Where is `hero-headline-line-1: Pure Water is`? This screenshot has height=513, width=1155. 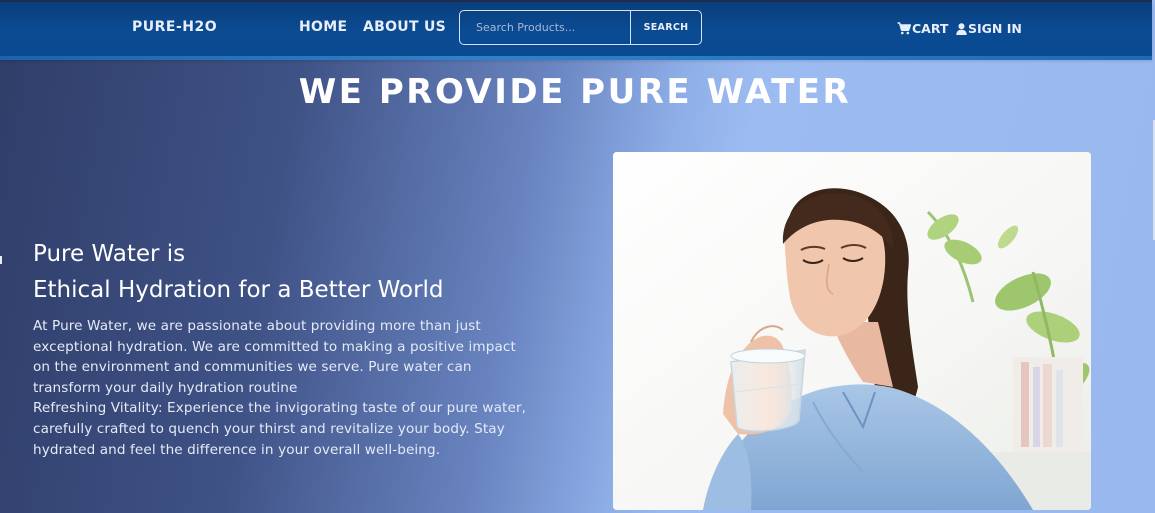 hero-headline-line-1: Pure Water is is located at coordinates (109, 254).